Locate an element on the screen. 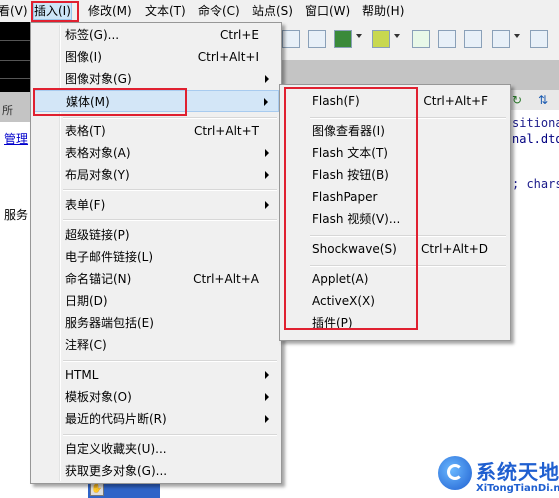 This screenshot has height=498, width=559. menu-item-table-objects: 表格对象(A) is located at coordinates (156, 153).